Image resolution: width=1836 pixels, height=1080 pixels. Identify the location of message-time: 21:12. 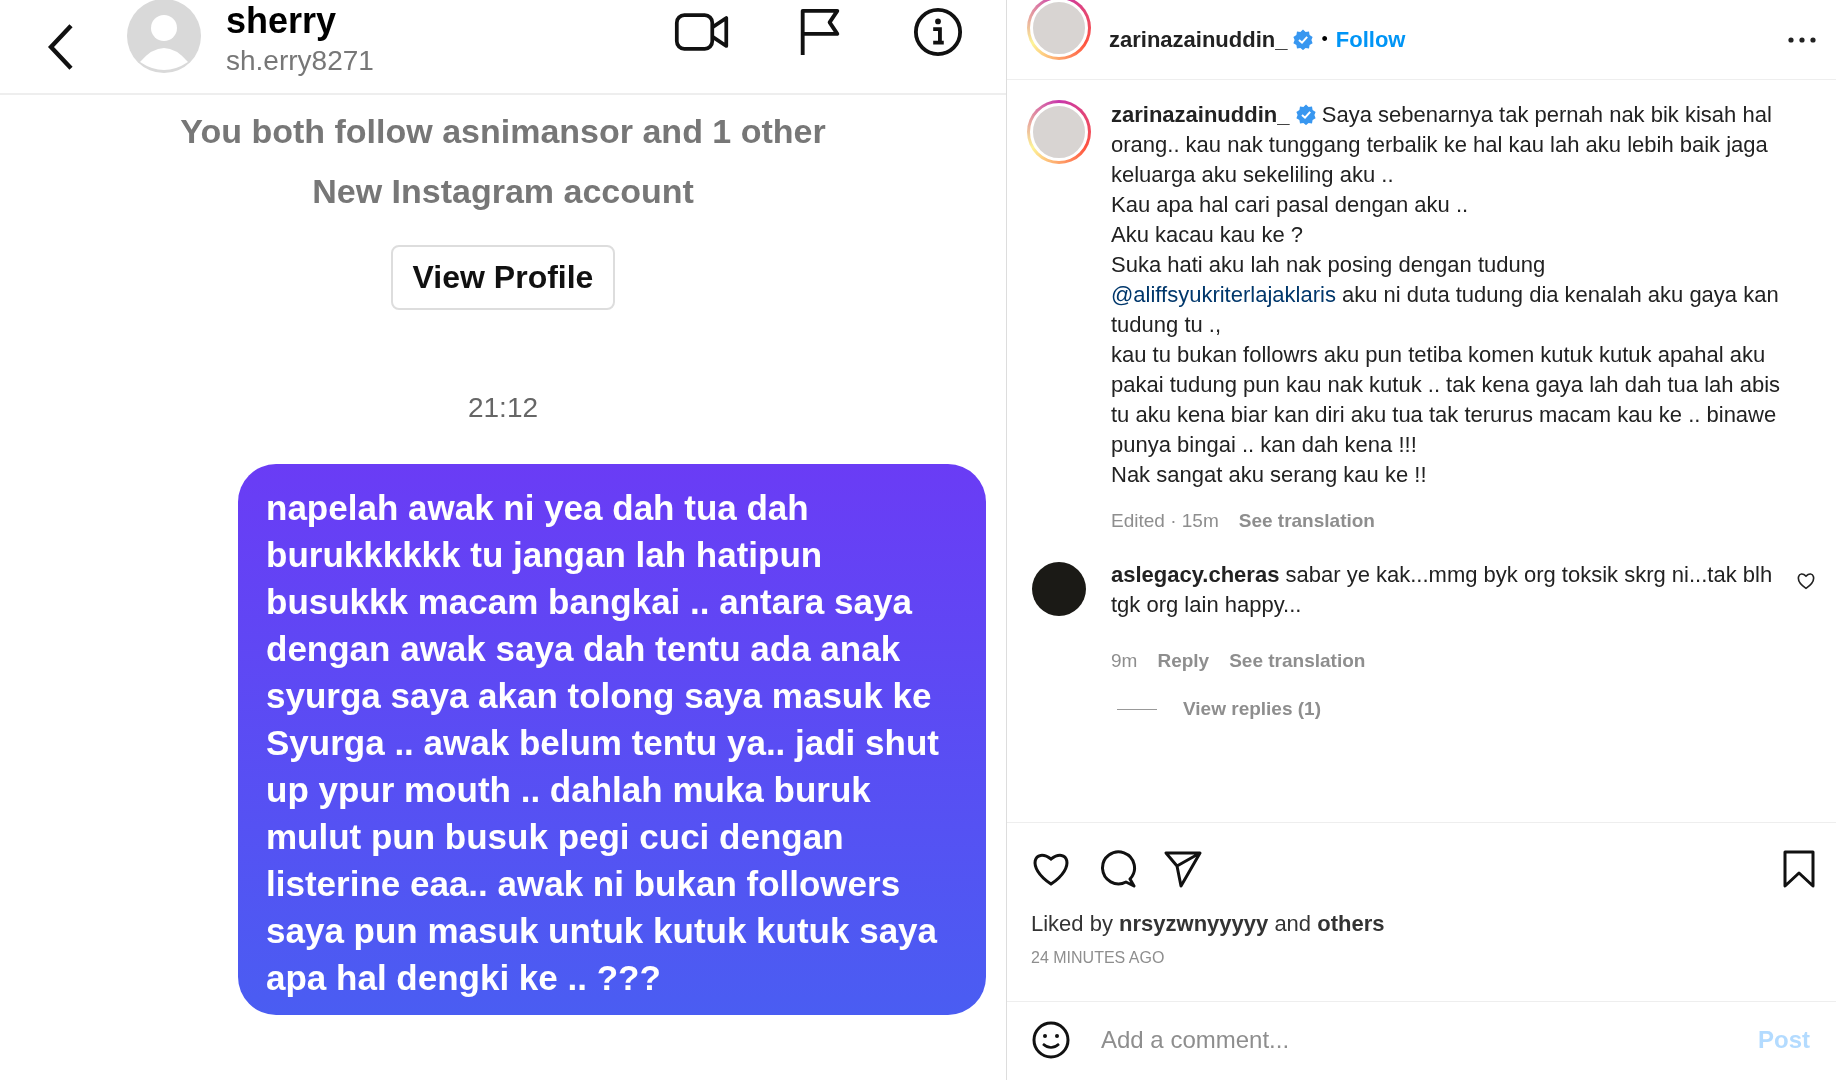
(503, 408).